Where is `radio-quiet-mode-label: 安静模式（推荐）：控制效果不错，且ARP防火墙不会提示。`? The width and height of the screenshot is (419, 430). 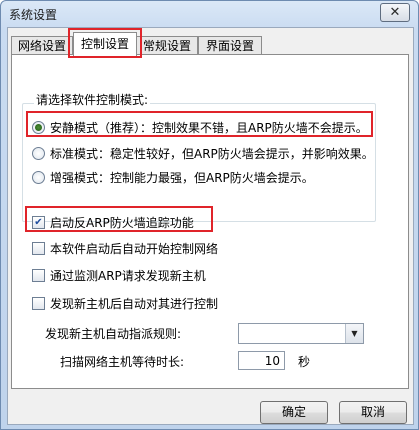 radio-quiet-mode-label: 安静模式（推荐）：控制效果不错，且ARP防火墙不会提示。 is located at coordinates (209, 128).